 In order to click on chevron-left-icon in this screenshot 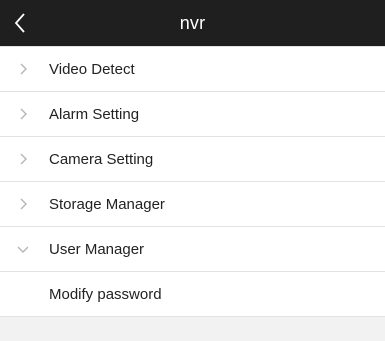, I will do `click(19, 23)`.